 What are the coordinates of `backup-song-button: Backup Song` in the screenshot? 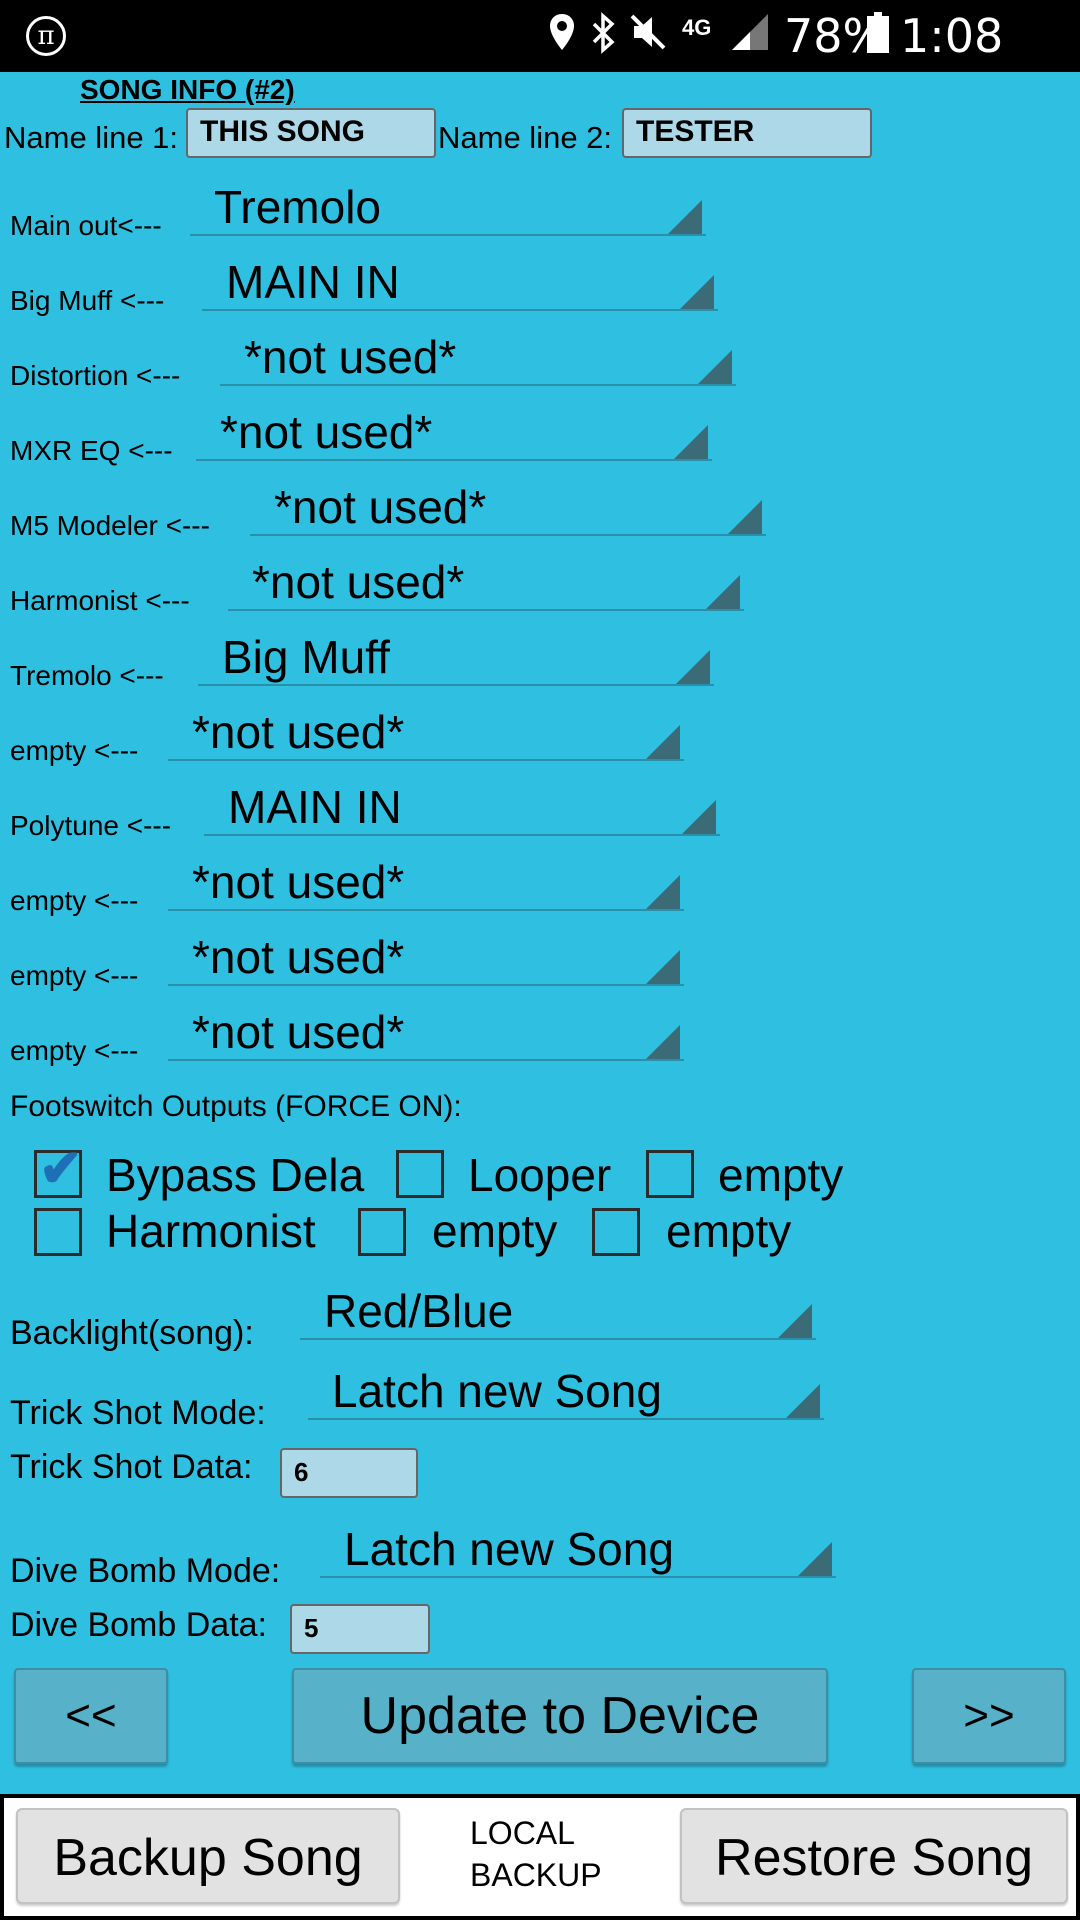 It's located at (208, 1856).